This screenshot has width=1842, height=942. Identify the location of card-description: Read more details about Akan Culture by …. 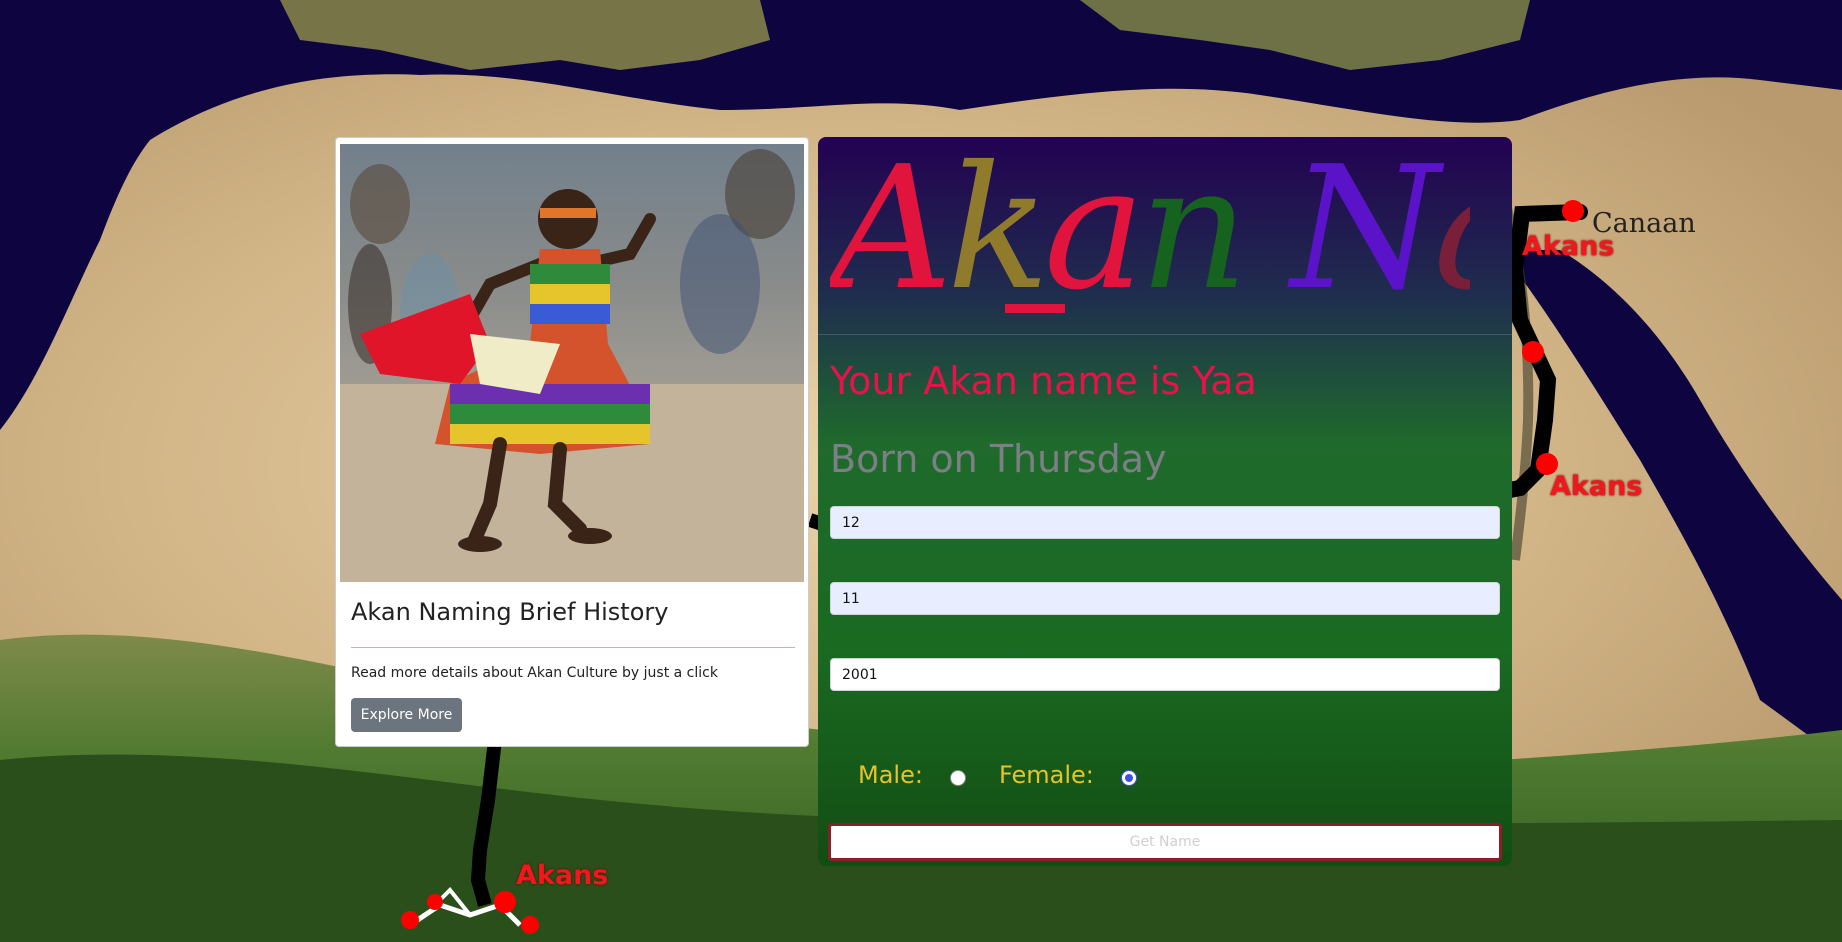
(534, 673).